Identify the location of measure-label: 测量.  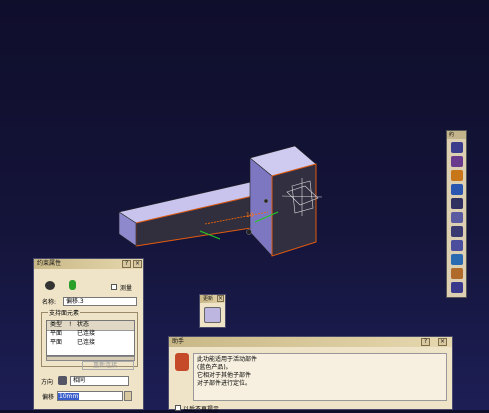
(126, 288).